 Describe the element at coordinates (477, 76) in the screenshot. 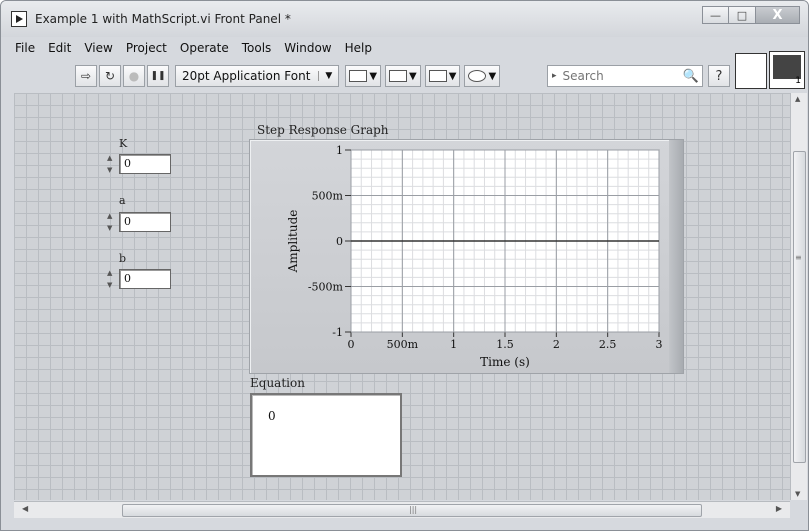

I see `reorder-icon` at that location.